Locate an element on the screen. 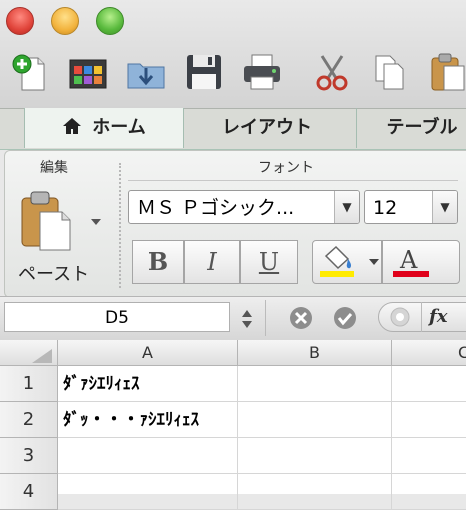 Image resolution: width=466 pixels, height=510 pixels. font-color-button: A is located at coordinates (421, 262).